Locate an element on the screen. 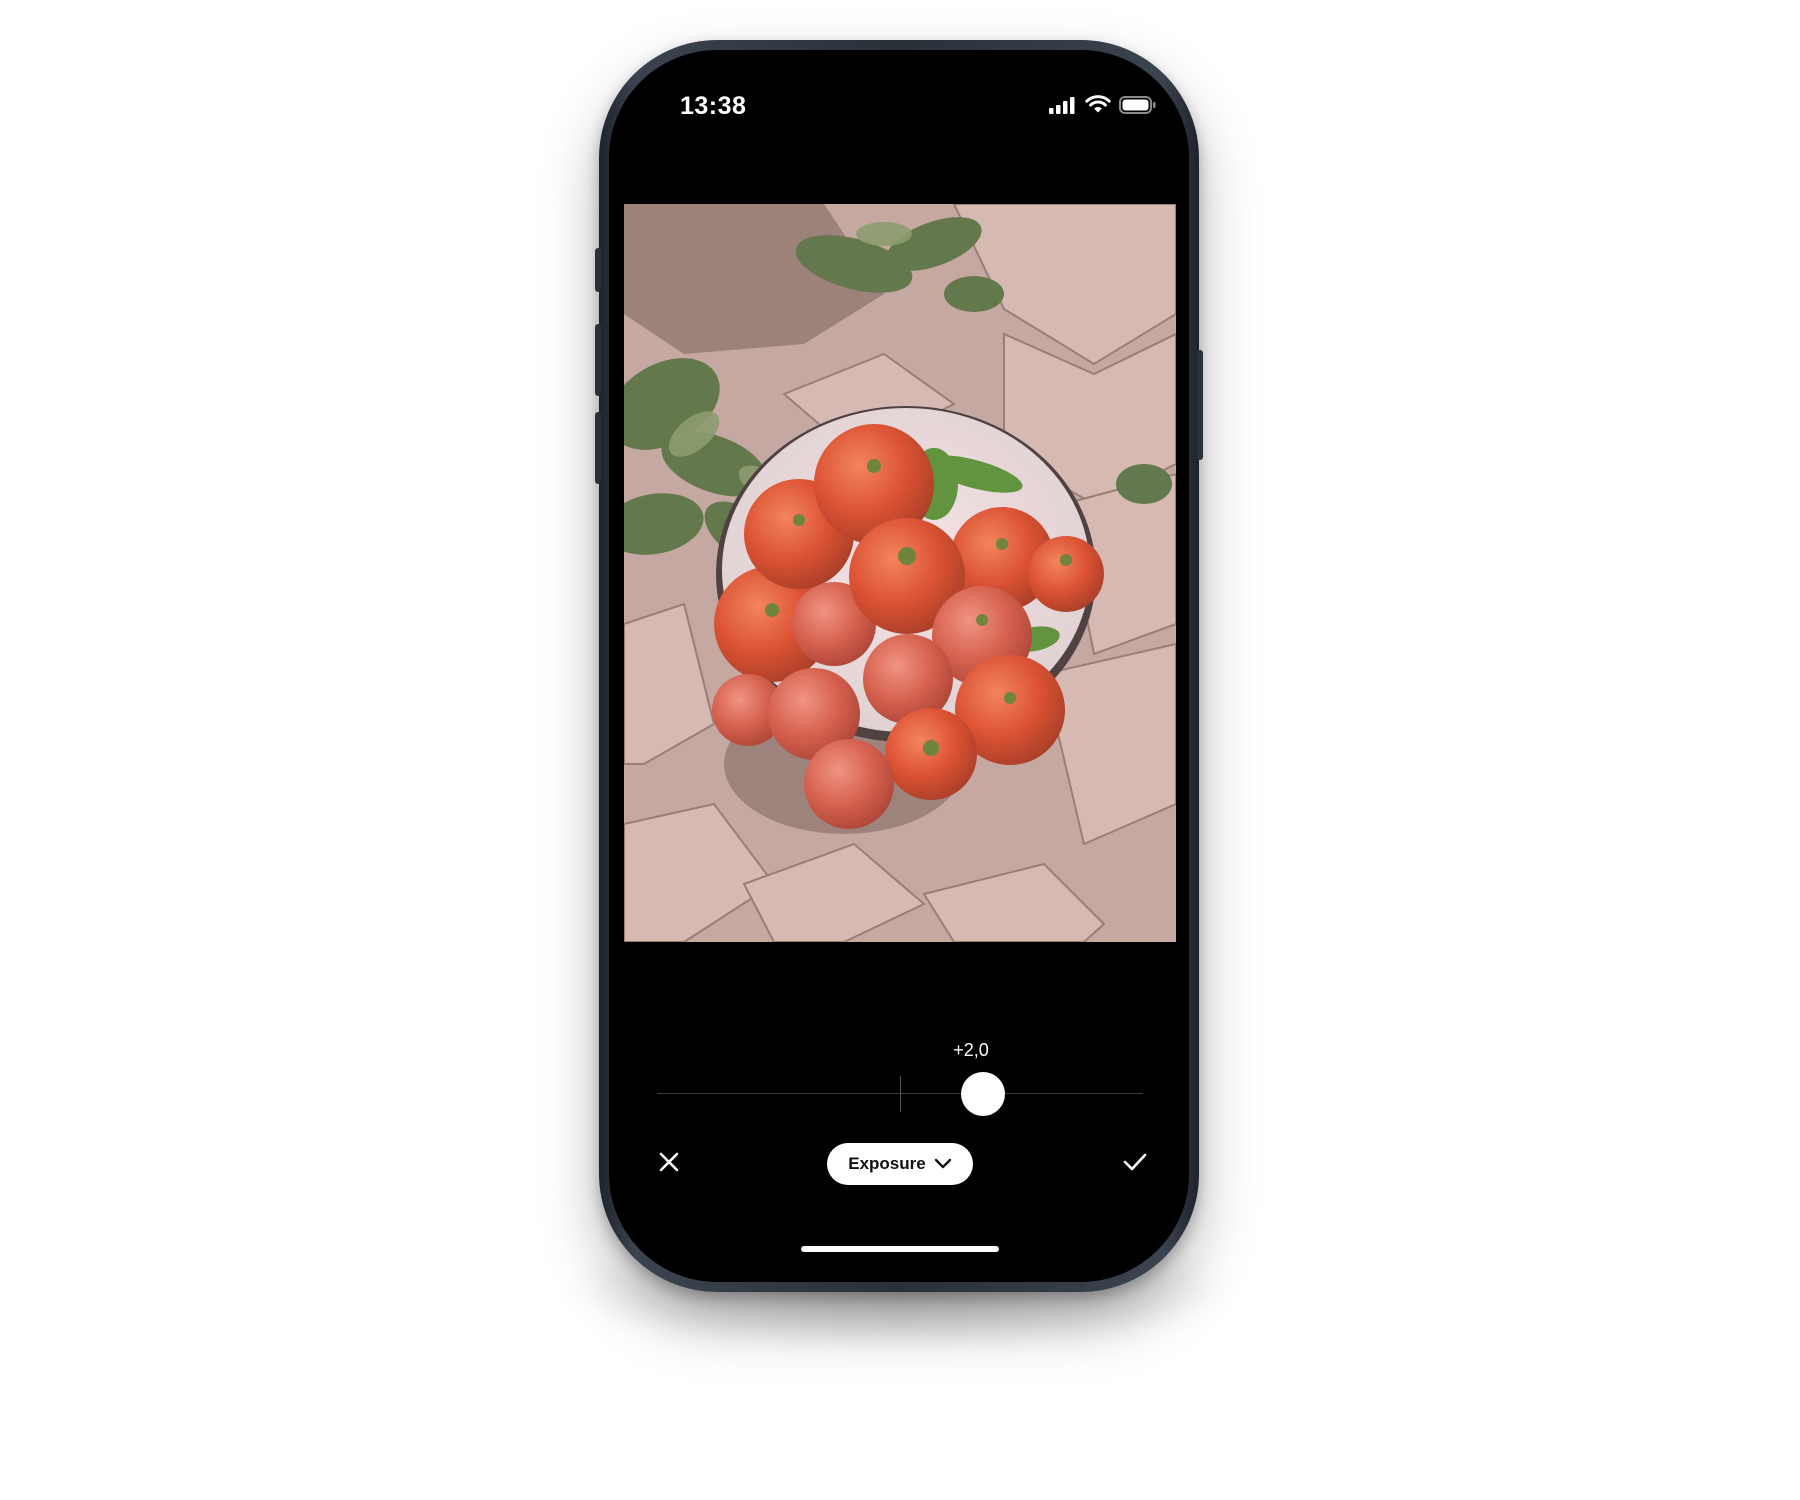 This screenshot has width=1800, height=1500. action-button is located at coordinates (598, 270).